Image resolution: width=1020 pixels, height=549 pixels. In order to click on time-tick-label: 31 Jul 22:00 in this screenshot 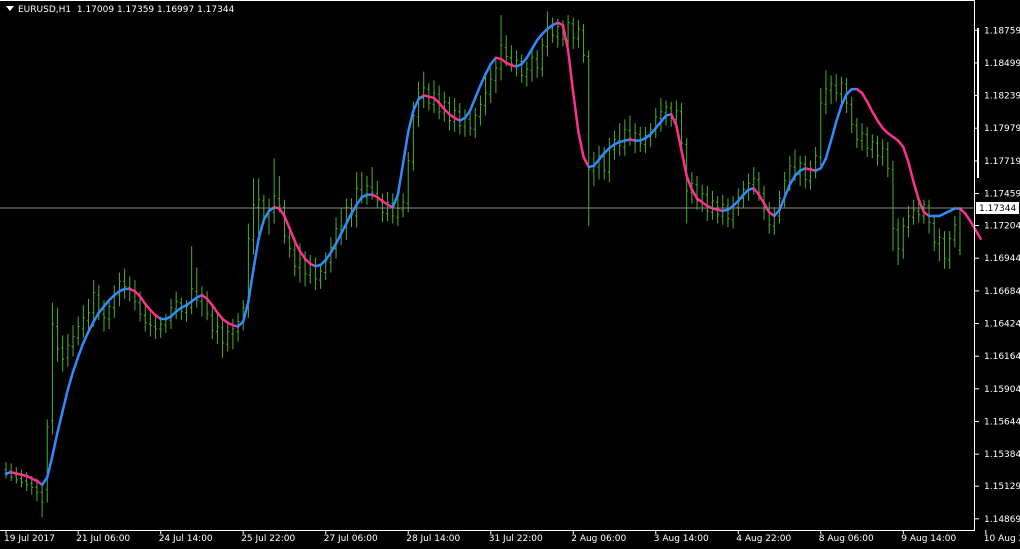, I will do `click(516, 539)`.